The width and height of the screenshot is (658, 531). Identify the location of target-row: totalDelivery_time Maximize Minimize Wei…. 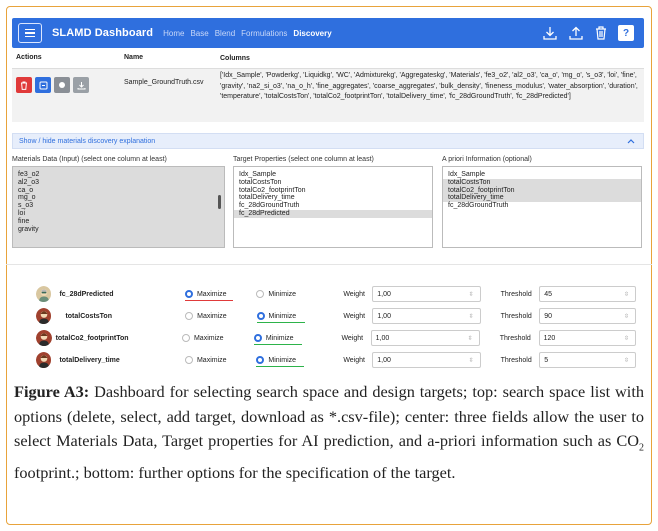
(336, 360).